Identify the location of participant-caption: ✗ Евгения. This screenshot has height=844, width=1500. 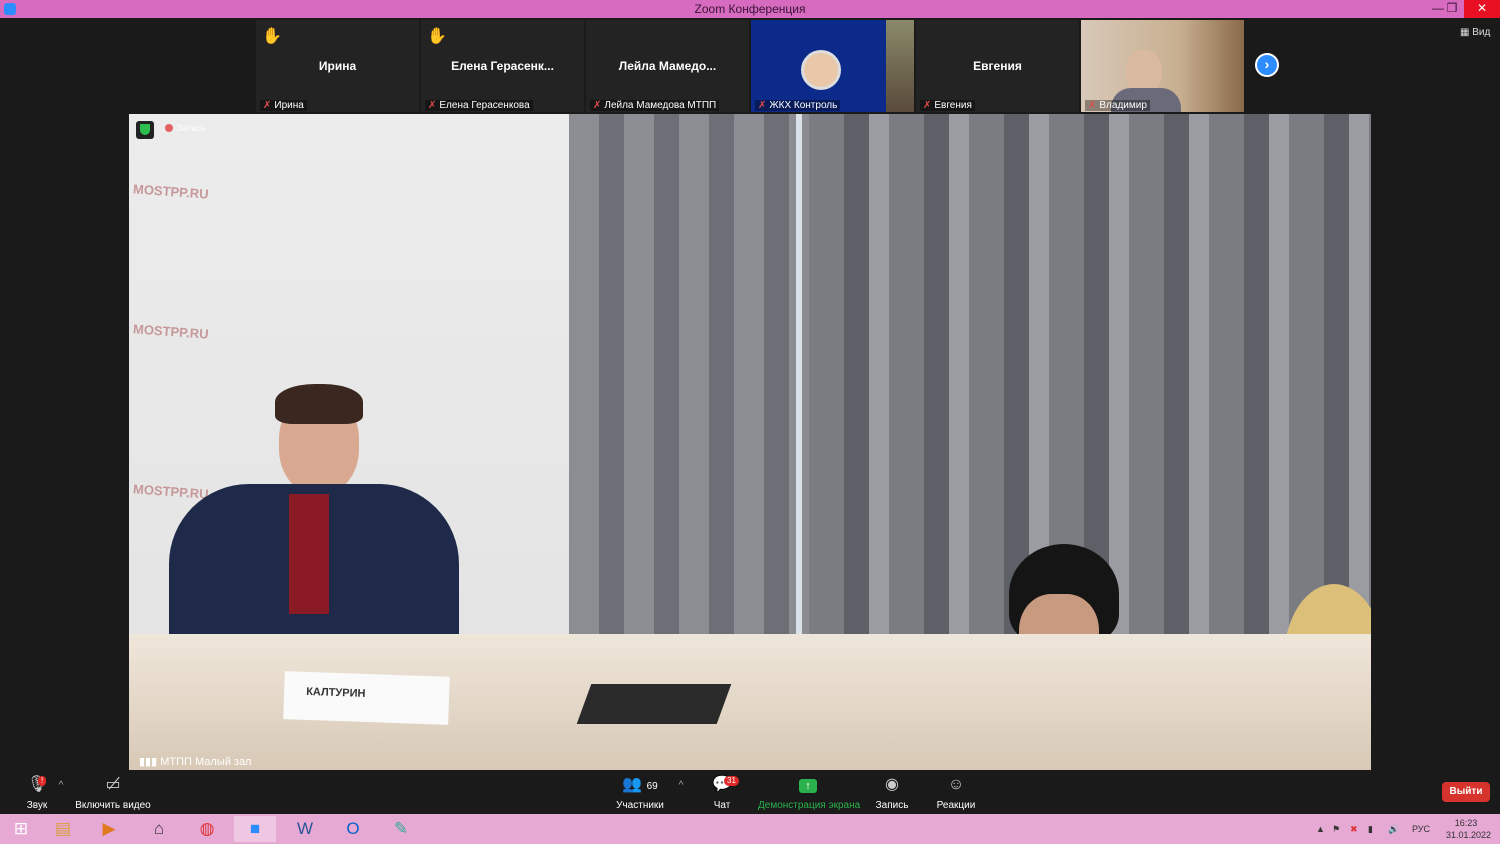
(947, 105).